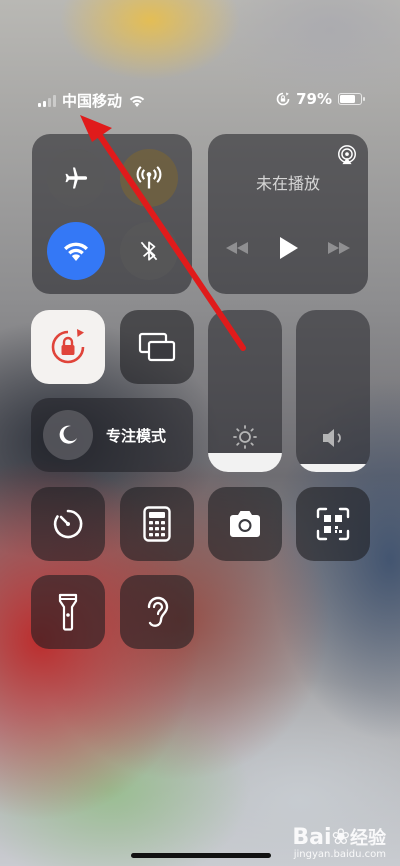 The width and height of the screenshot is (400, 866). What do you see at coordinates (312, 837) in the screenshot?
I see `watermark-brand: Bai` at bounding box center [312, 837].